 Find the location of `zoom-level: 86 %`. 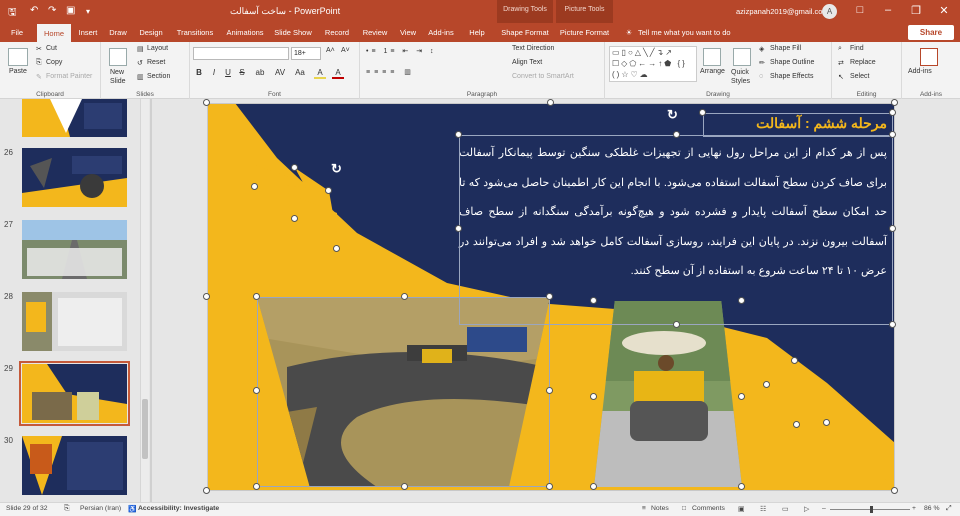

zoom-level: 86 % is located at coordinates (932, 508).